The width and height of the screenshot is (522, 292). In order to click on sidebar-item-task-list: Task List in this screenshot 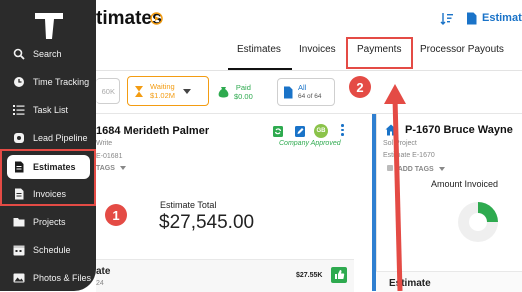, I will do `click(52, 110)`.